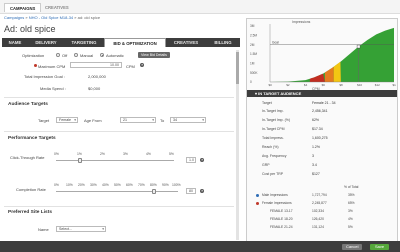  What do you see at coordinates (322, 93) in the screenshot?
I see `target-audience-header: ▾ IN TARGET AUDIENCE` at bounding box center [322, 93].